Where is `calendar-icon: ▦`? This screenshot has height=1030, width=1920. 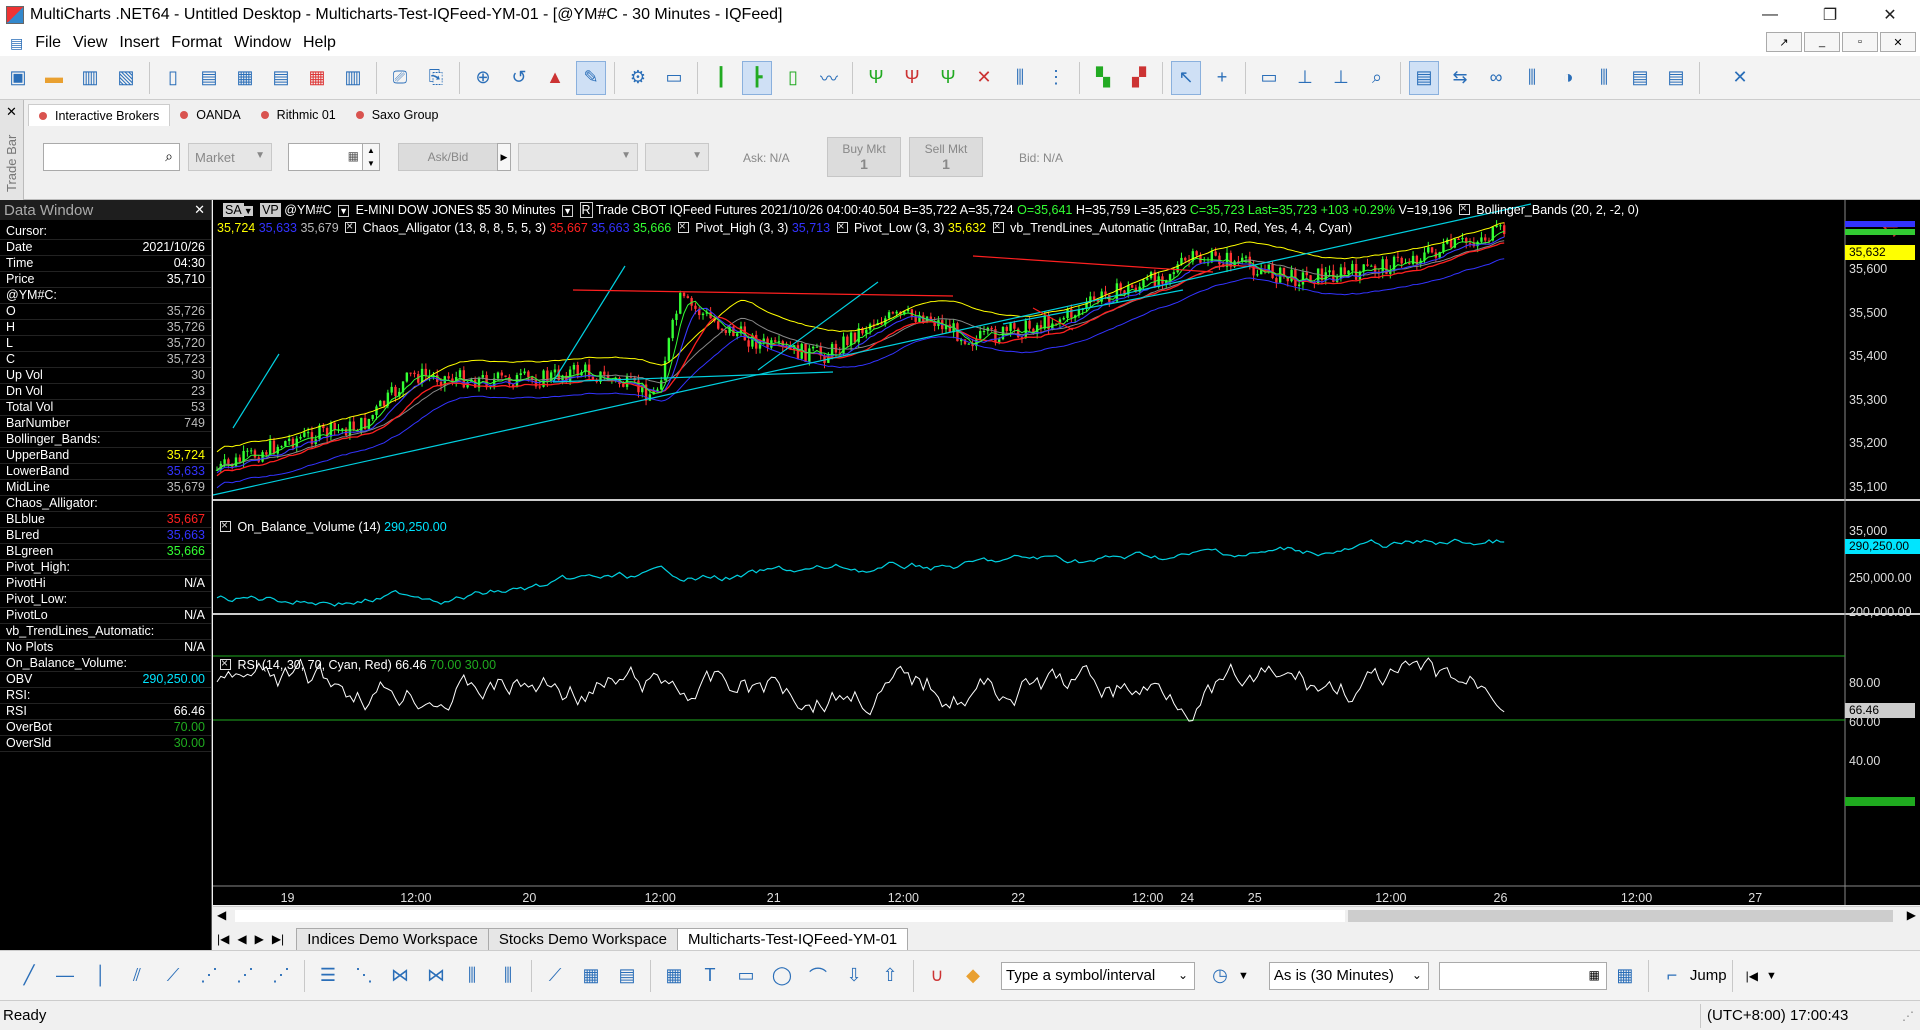
calendar-icon: ▦ is located at coordinates (1594, 975).